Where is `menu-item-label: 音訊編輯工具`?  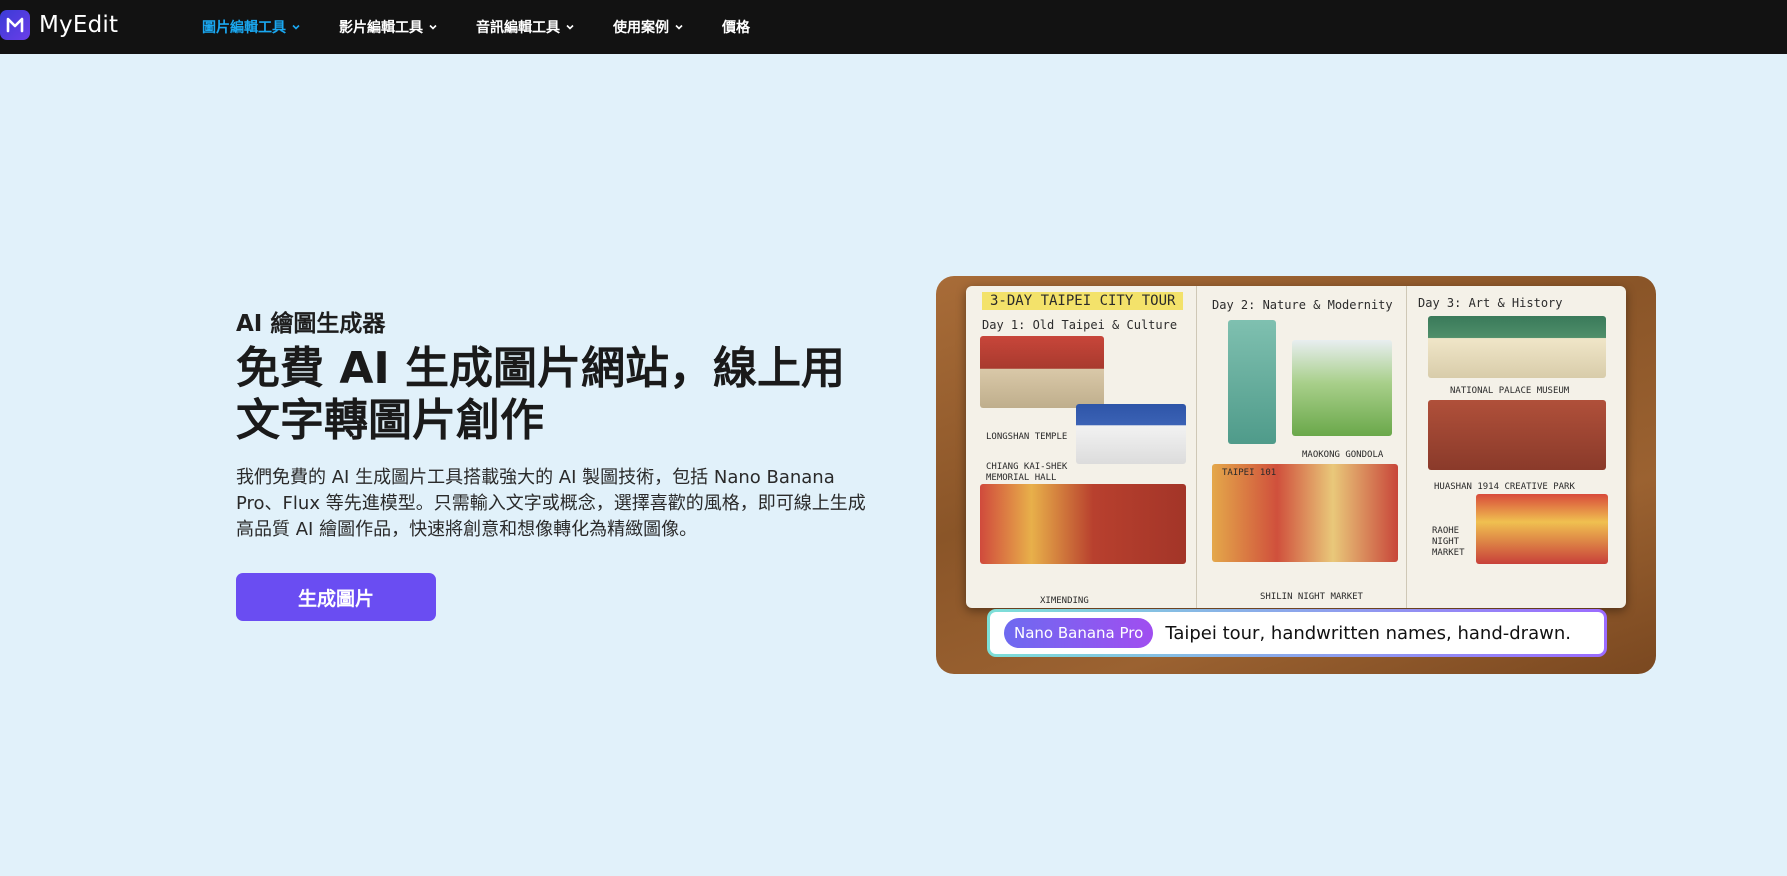 menu-item-label: 音訊編輯工具 is located at coordinates (518, 28).